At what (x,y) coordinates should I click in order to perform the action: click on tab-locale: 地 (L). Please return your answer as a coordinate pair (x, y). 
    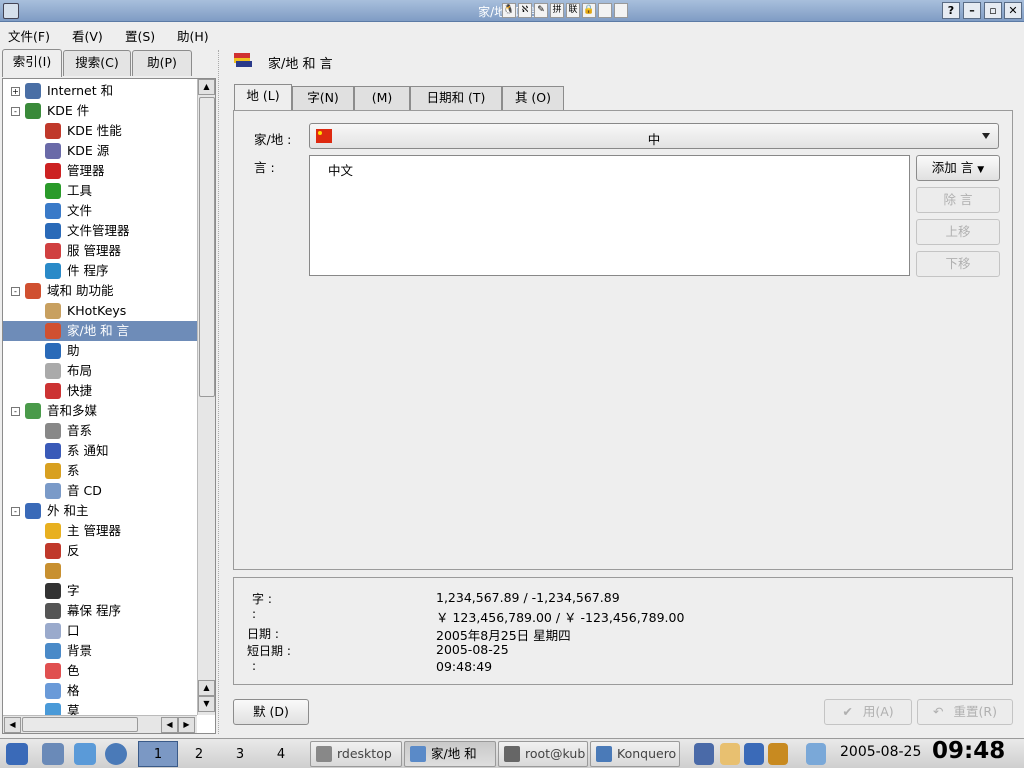
    Looking at the image, I should click on (263, 97).